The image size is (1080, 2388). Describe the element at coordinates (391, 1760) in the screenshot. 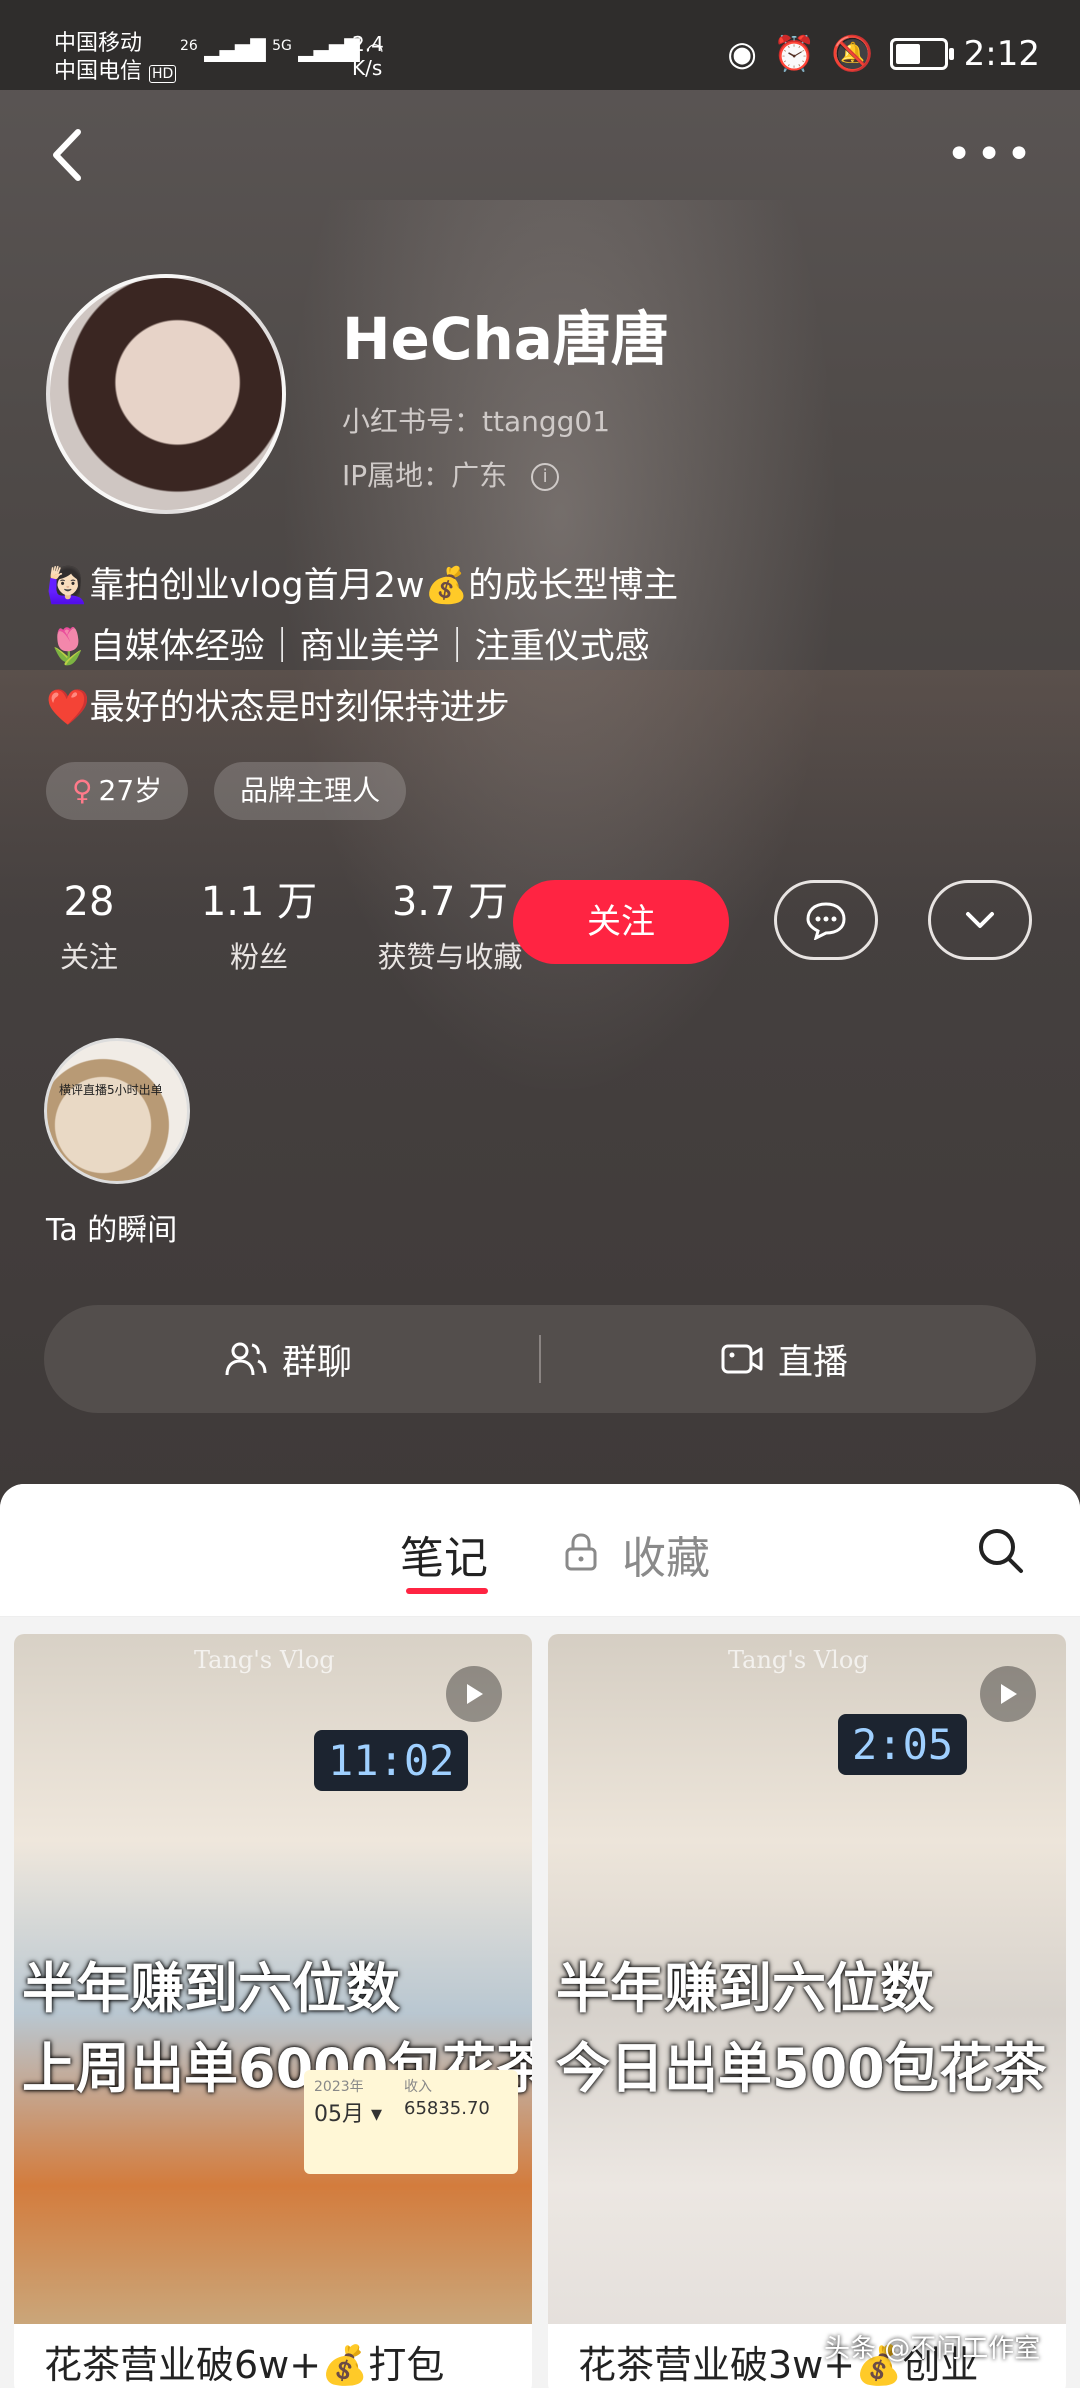

I see `cover-clock: 11:02` at that location.